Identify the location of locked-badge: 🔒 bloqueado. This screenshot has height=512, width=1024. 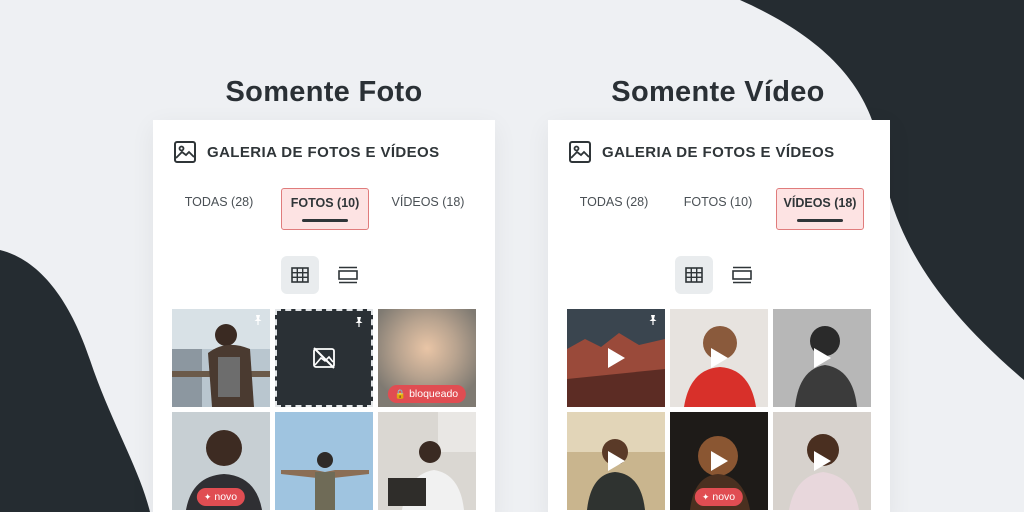
(427, 394).